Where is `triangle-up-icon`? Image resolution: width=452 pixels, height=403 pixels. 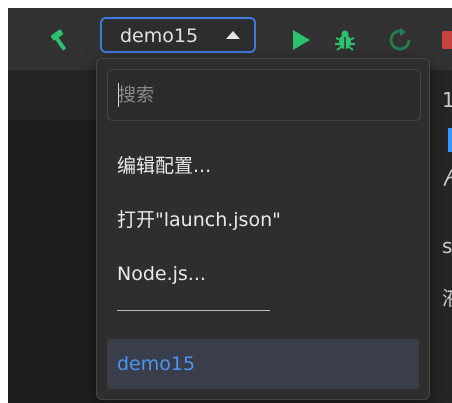
triangle-up-icon is located at coordinates (233, 35).